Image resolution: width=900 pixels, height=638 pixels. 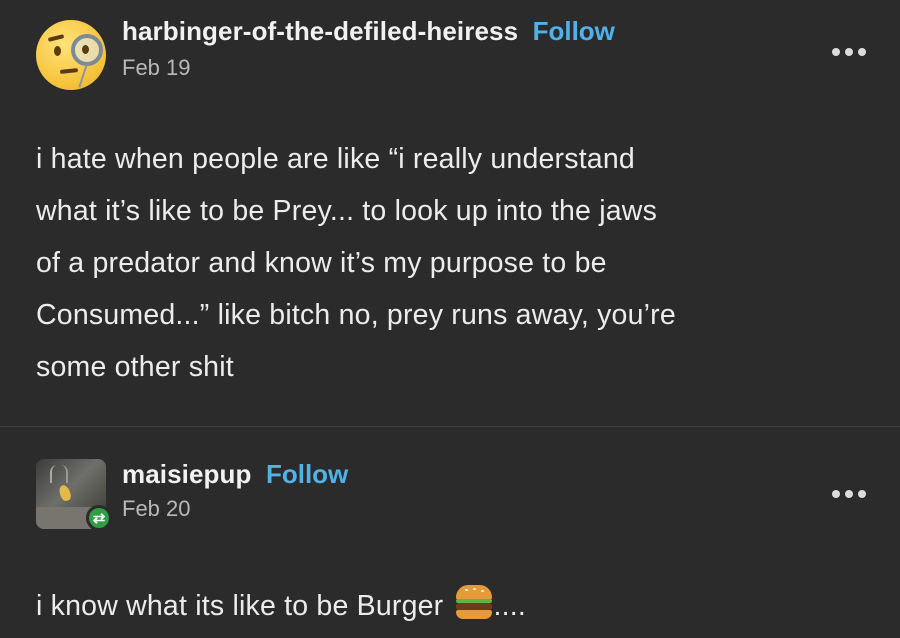 I want to click on monocle-face-emoji-icon, so click(x=71, y=55).